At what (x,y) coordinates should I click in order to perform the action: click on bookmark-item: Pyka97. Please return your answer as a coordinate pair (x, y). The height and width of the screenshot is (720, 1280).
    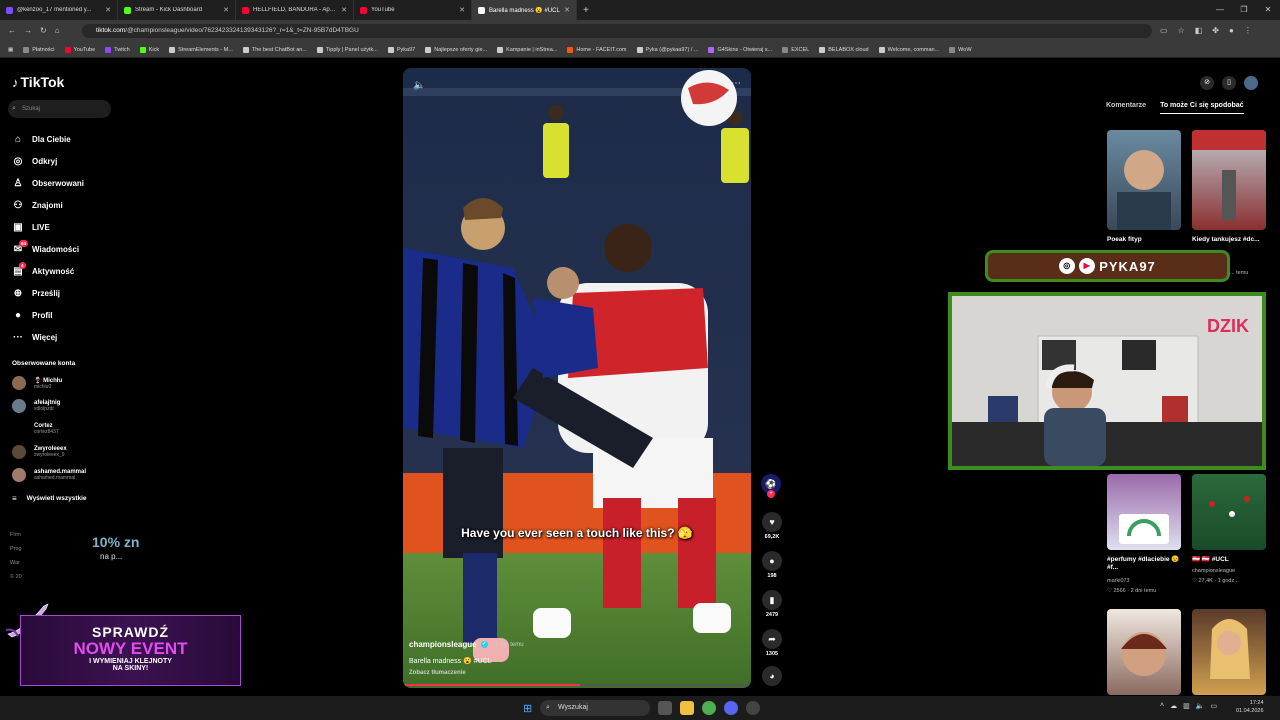
    Looking at the image, I should click on (401, 49).